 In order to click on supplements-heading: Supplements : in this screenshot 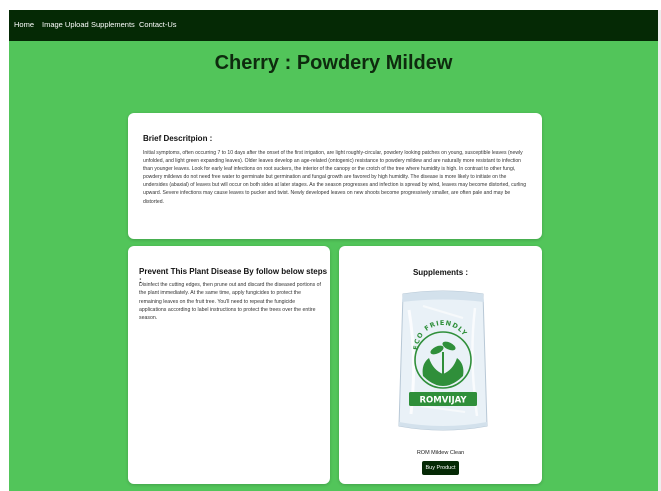, I will do `click(440, 272)`.